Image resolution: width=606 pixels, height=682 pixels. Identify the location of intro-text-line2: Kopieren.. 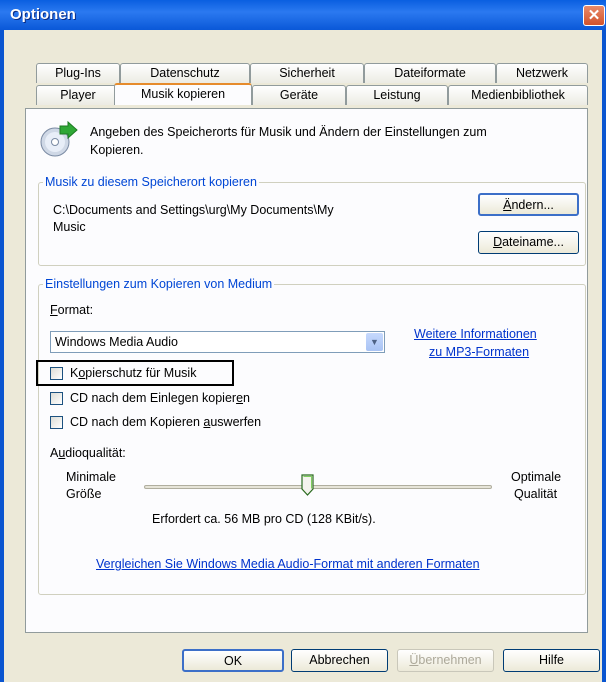
(117, 150).